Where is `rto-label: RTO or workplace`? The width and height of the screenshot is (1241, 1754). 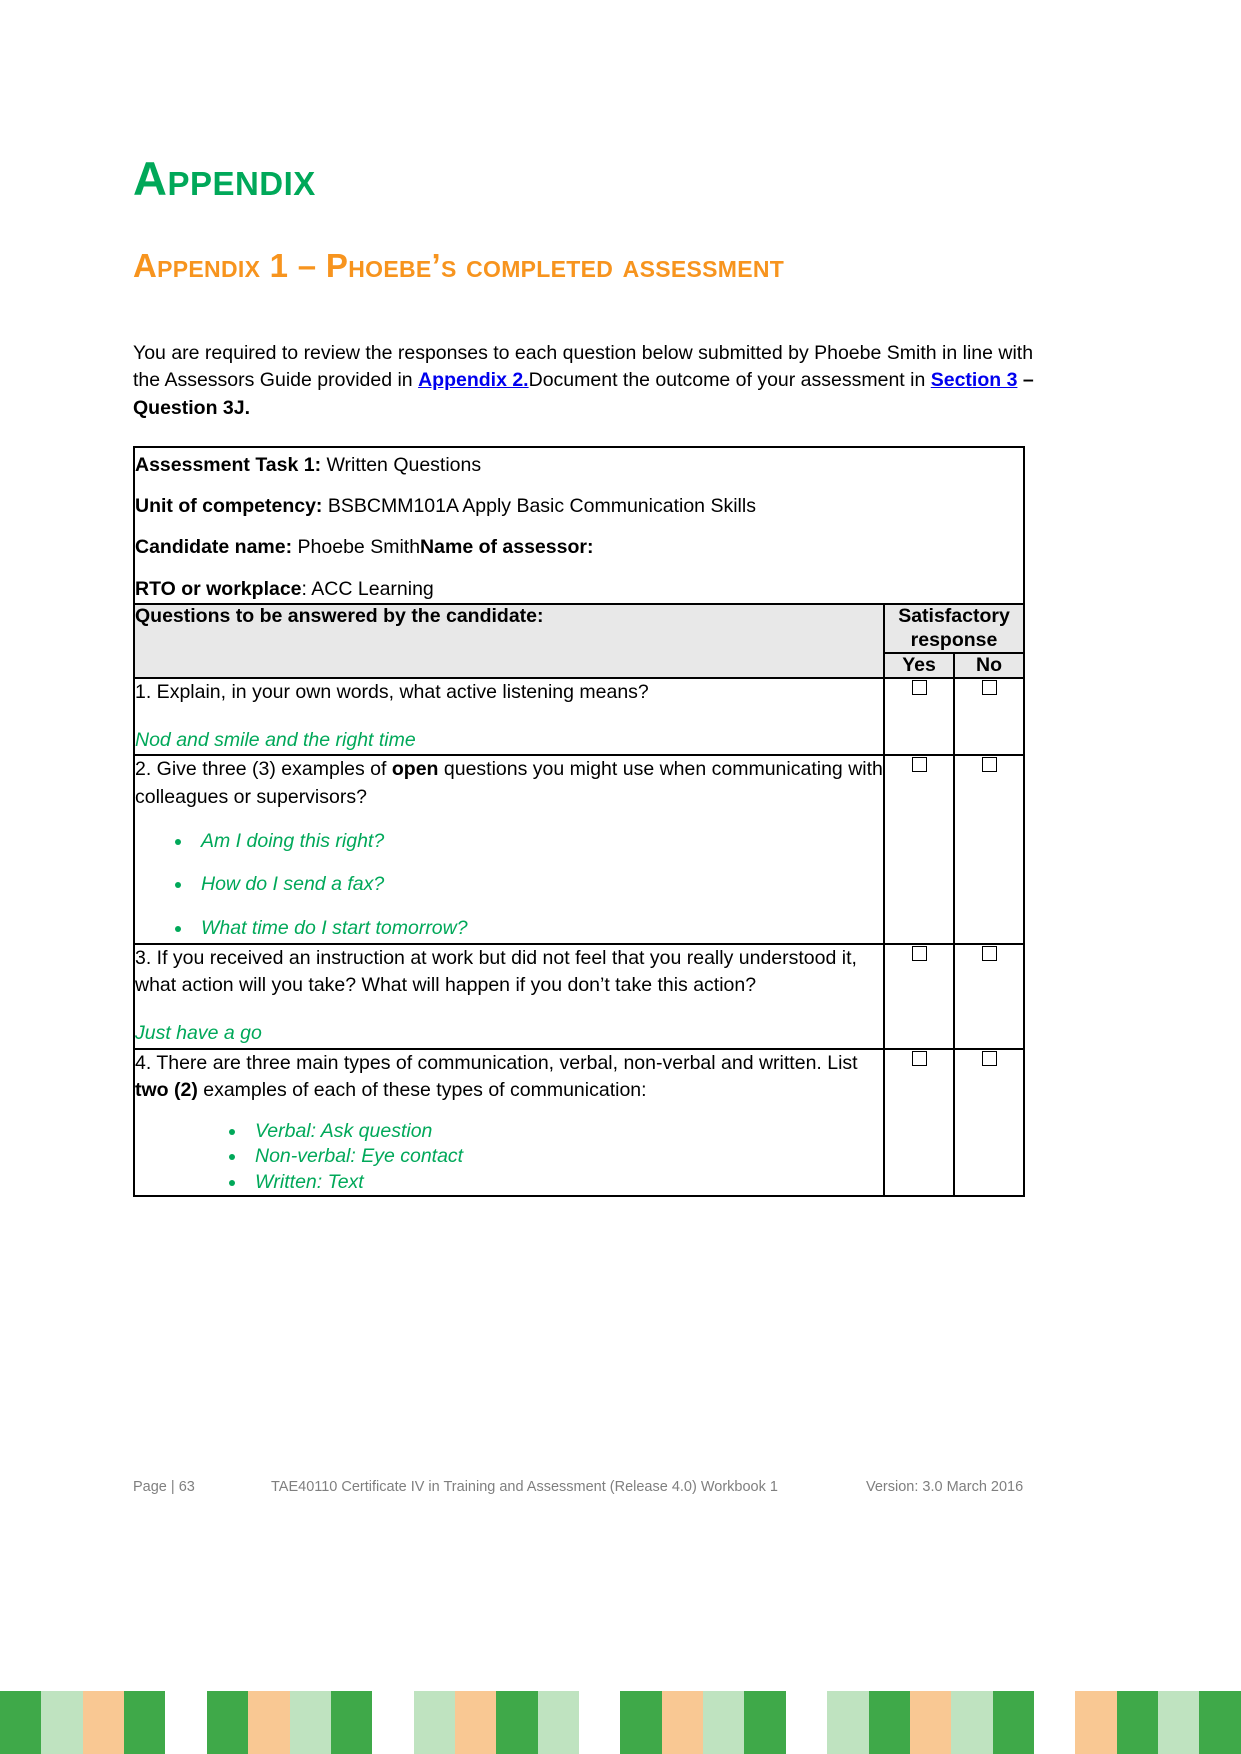
rto-label: RTO or workplace is located at coordinates (218, 588).